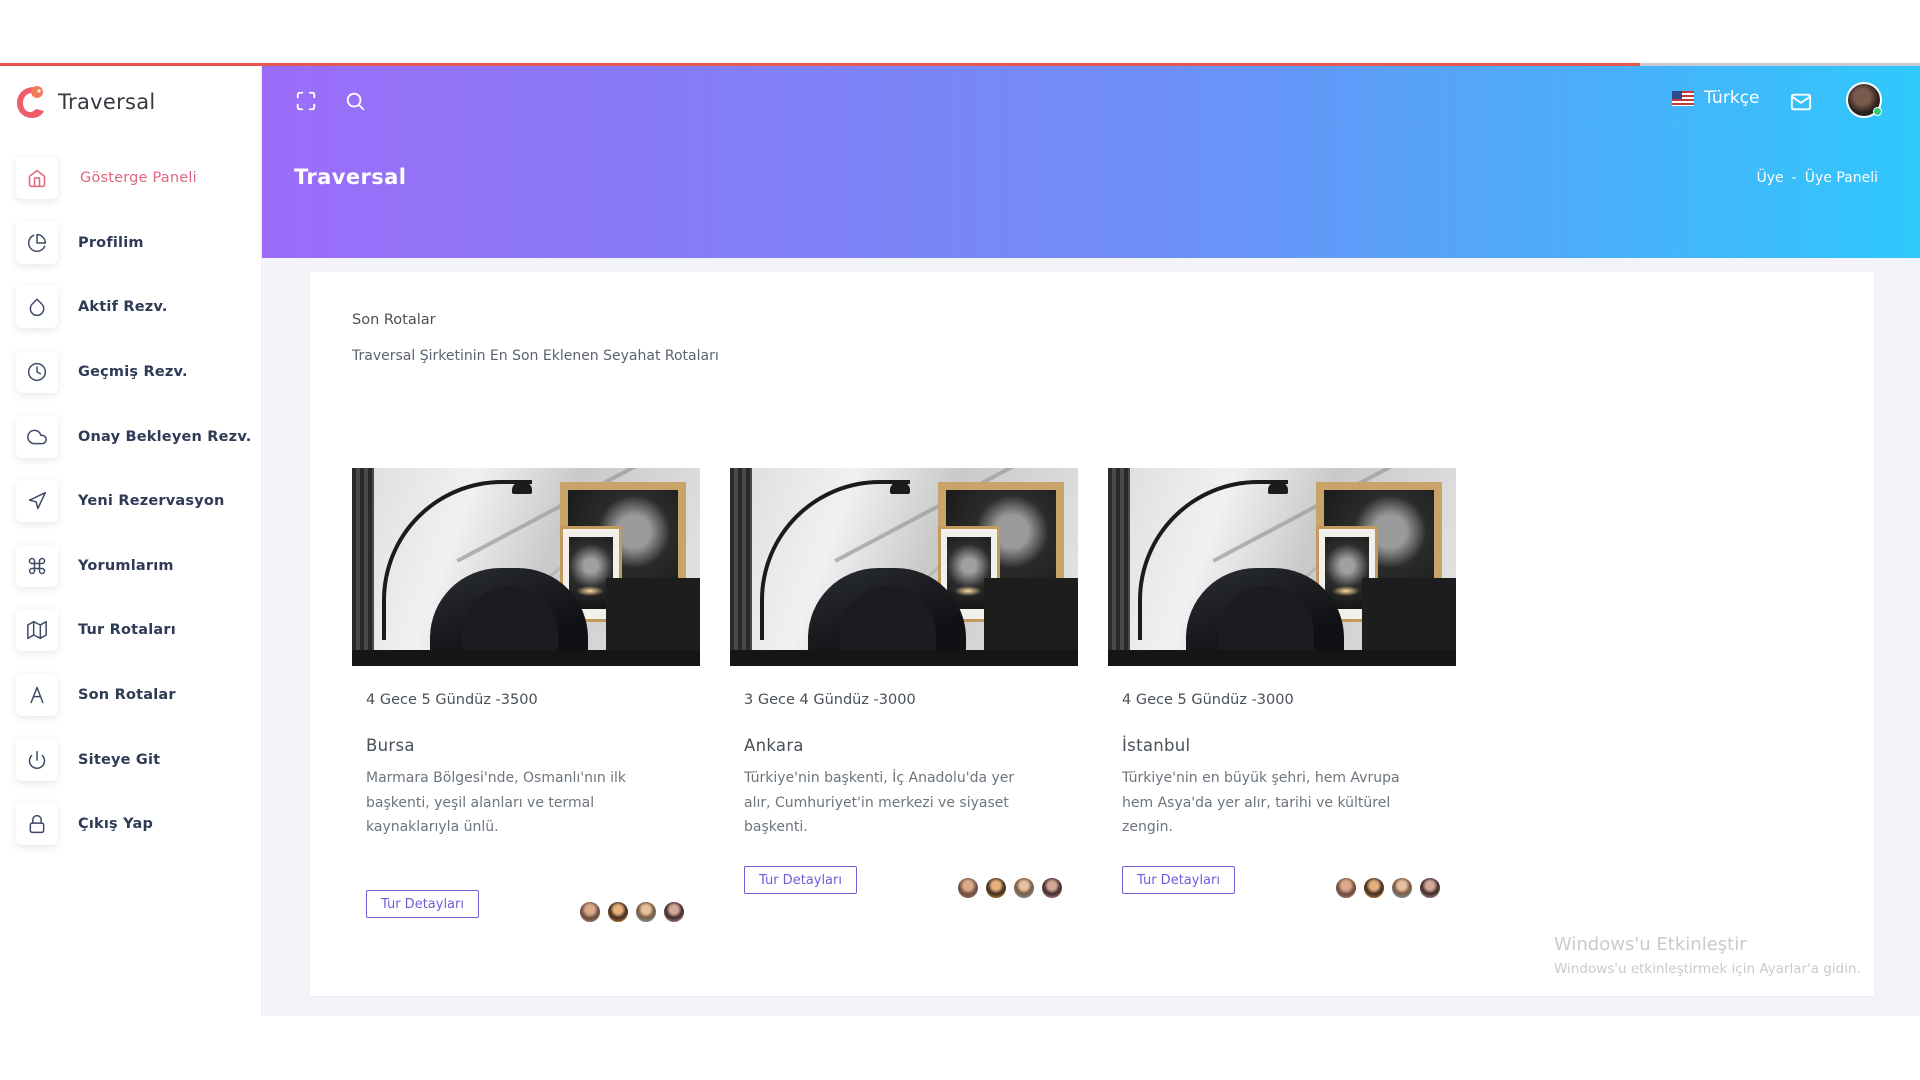  I want to click on page-title: Traversal, so click(350, 177).